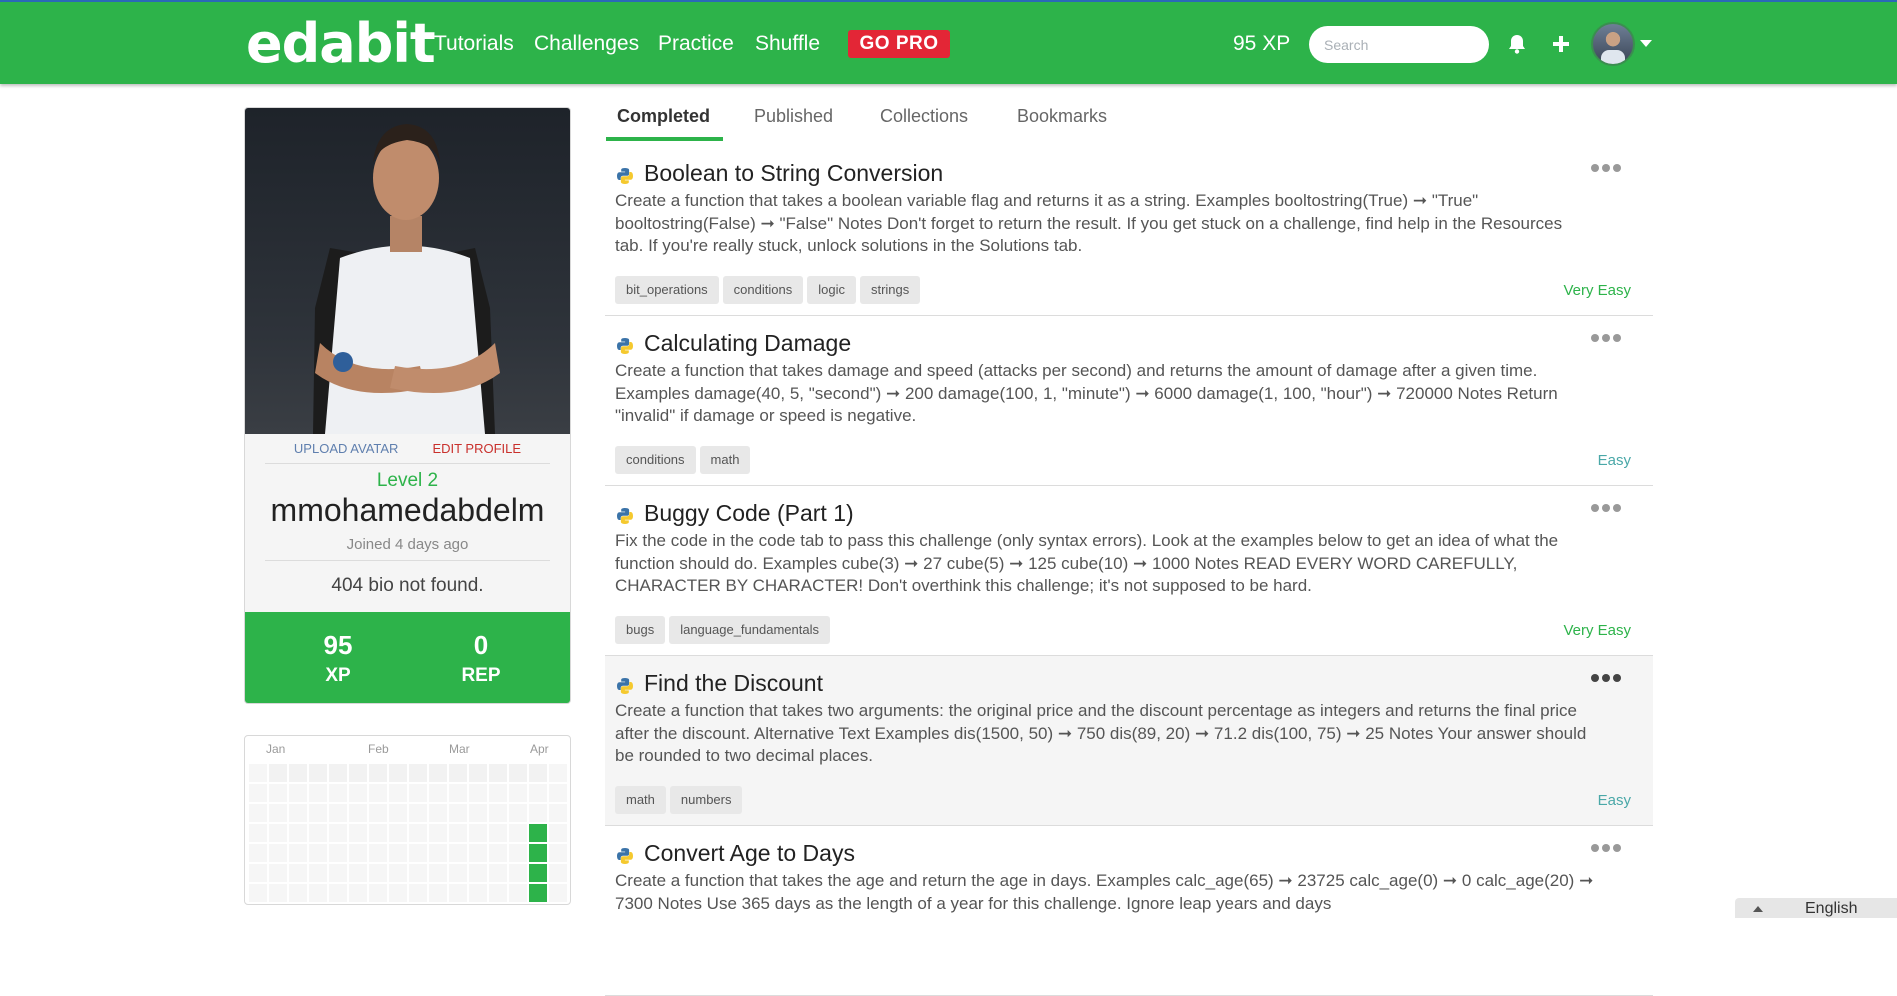 The width and height of the screenshot is (1897, 996). What do you see at coordinates (338, 645) in the screenshot?
I see `xp-value: 95` at bounding box center [338, 645].